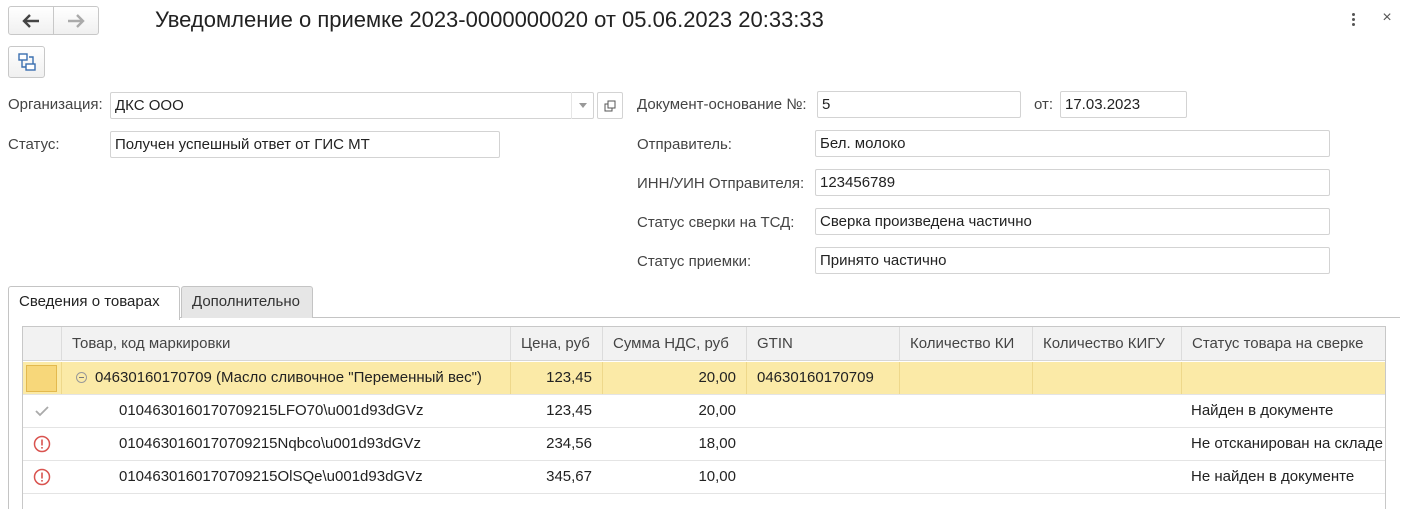 This screenshot has height=509, width=1405. What do you see at coordinates (1072, 221) in the screenshot?
I see `tsd-status-field: Сверка произведена частично` at bounding box center [1072, 221].